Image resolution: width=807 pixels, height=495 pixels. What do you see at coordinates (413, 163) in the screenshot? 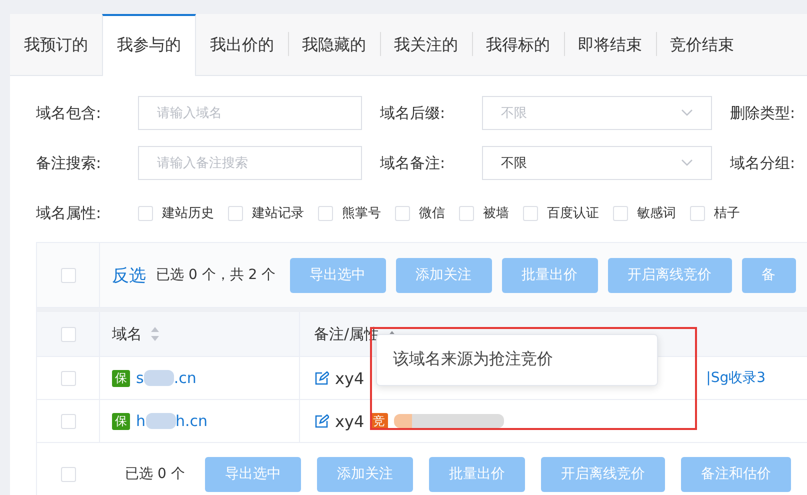
I see `filter-label: 域名备注:` at bounding box center [413, 163].